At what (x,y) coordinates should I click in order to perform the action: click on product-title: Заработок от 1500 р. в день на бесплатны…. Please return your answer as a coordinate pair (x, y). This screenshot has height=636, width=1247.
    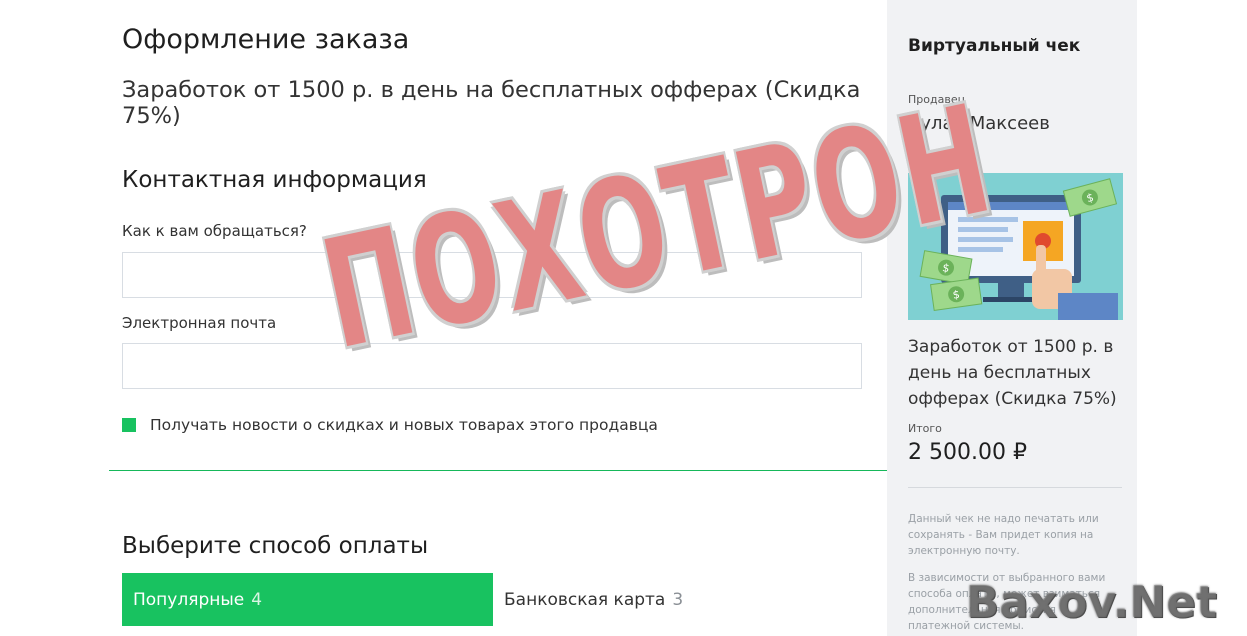
    Looking at the image, I should click on (491, 103).